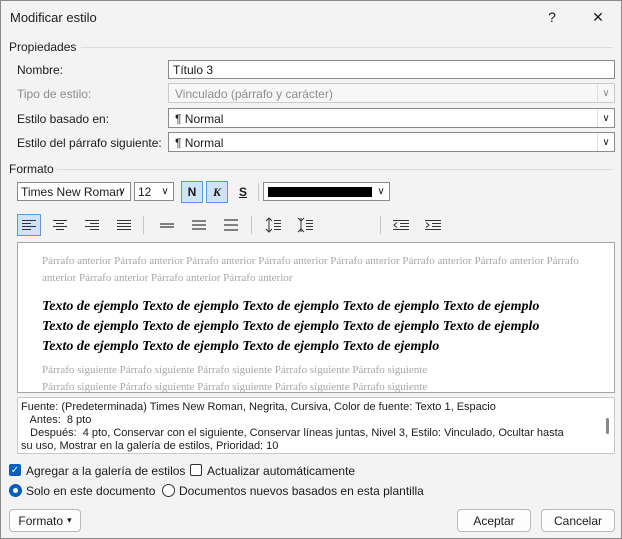 Image resolution: width=622 pixels, height=539 pixels. What do you see at coordinates (231, 225) in the screenshot?
I see `double-spacing-icon` at bounding box center [231, 225].